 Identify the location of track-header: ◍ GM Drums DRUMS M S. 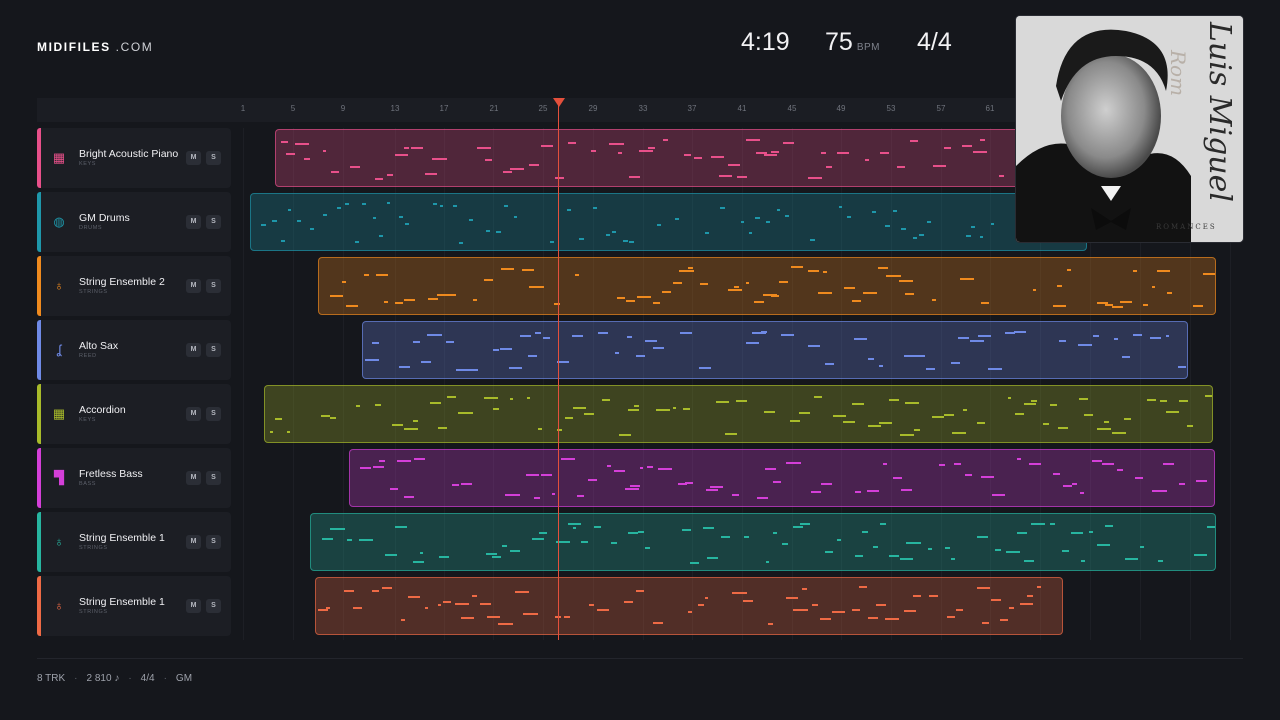
(134, 222).